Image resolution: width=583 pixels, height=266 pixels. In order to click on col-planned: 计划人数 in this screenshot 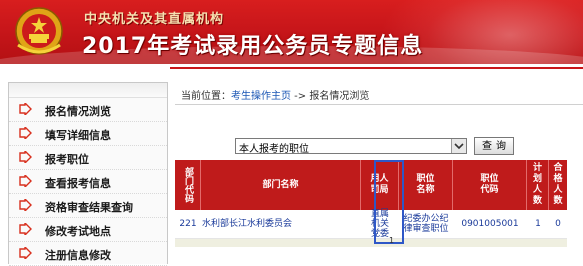, I will do `click(538, 185)`.